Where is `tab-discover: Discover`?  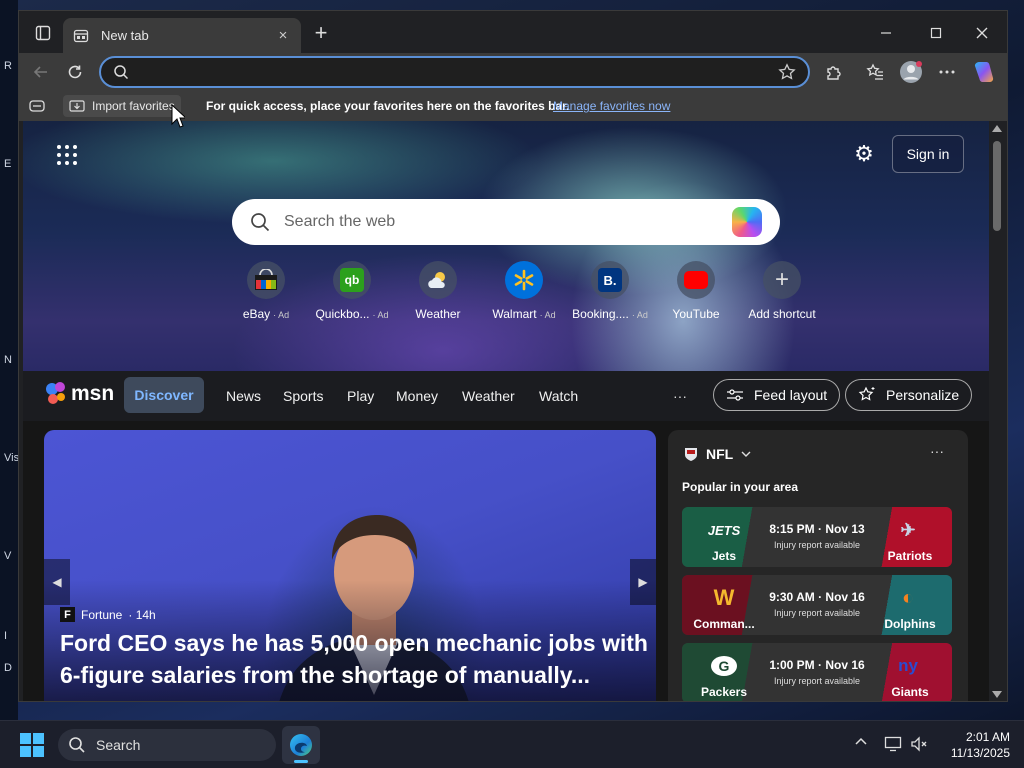 tab-discover: Discover is located at coordinates (164, 395).